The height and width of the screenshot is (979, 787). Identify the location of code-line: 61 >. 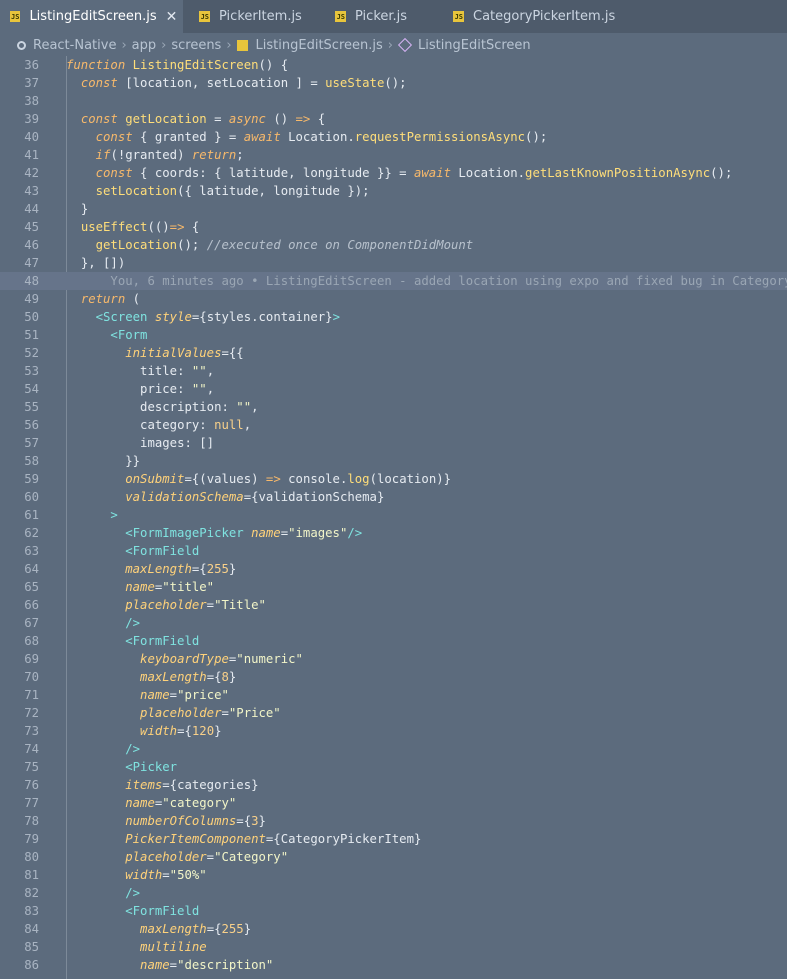
(393, 515).